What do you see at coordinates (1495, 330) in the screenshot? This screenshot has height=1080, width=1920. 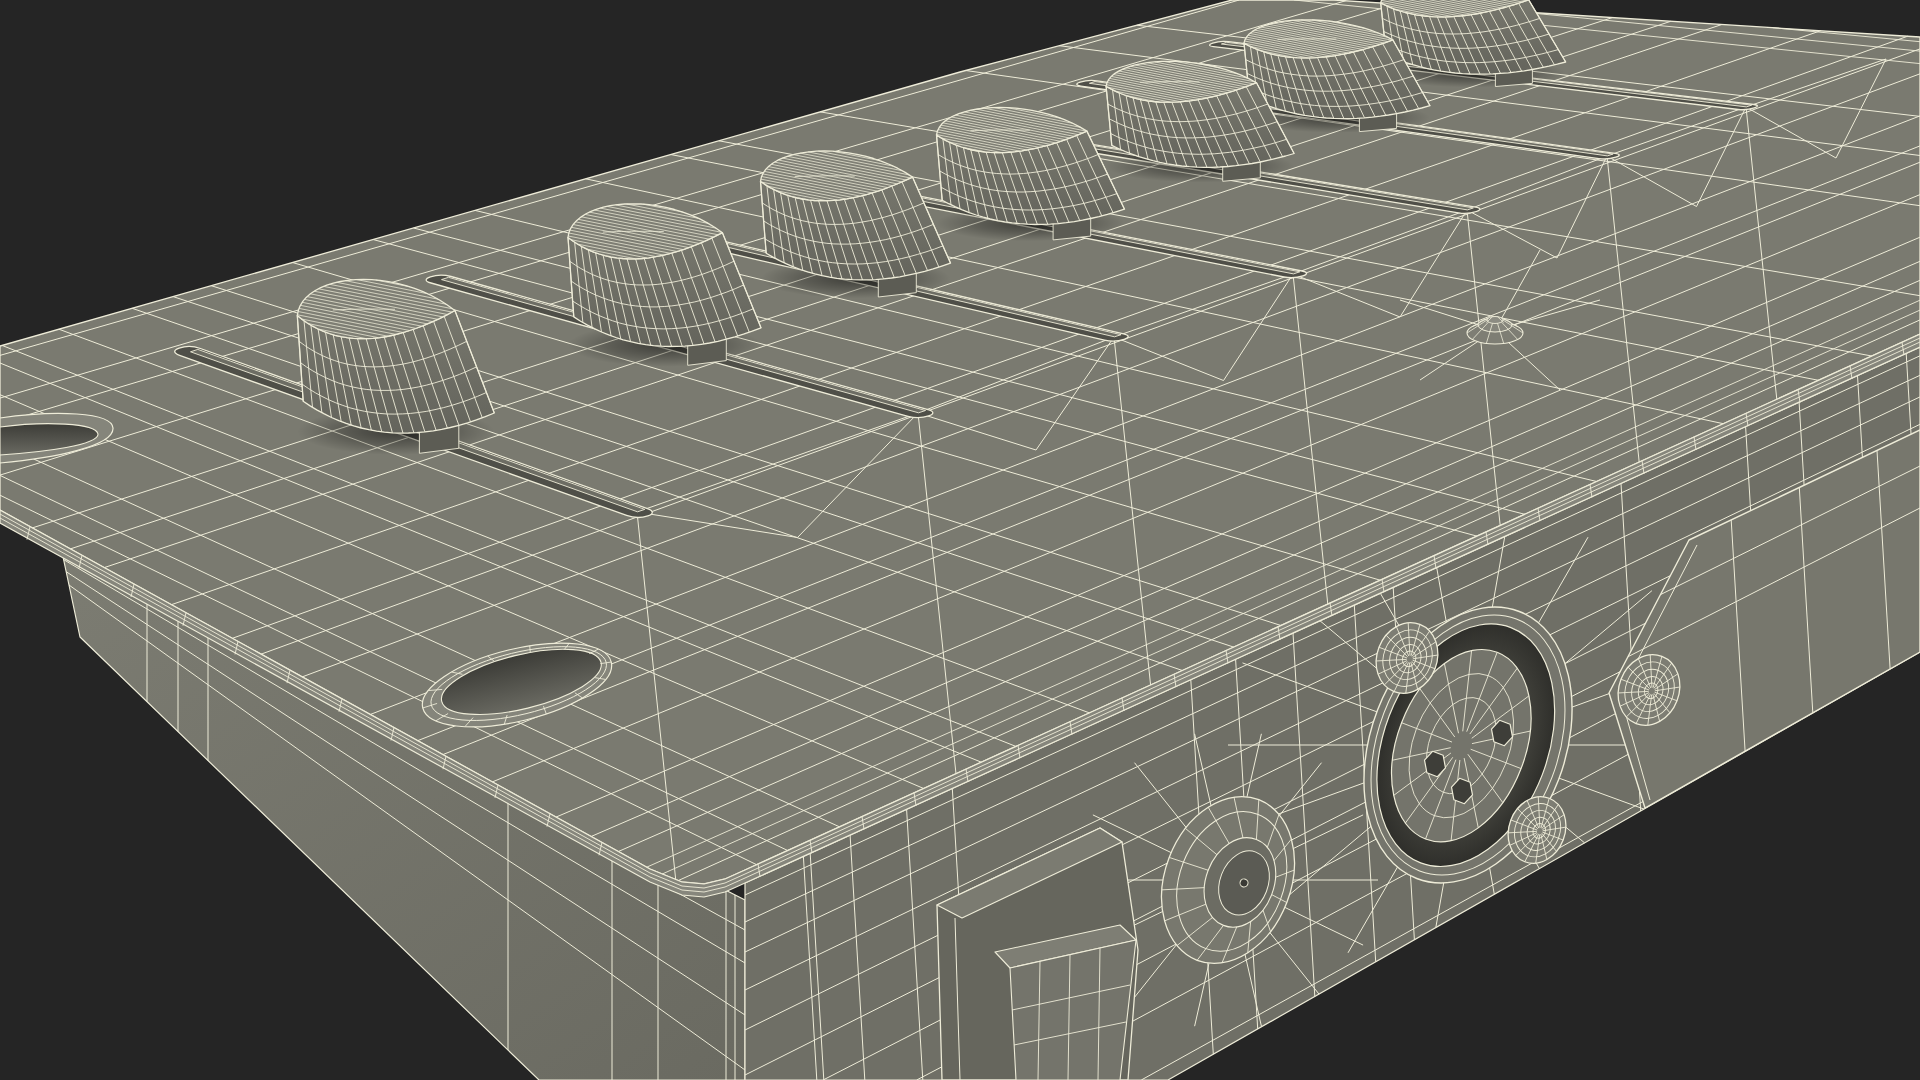 I see `dome-icon` at bounding box center [1495, 330].